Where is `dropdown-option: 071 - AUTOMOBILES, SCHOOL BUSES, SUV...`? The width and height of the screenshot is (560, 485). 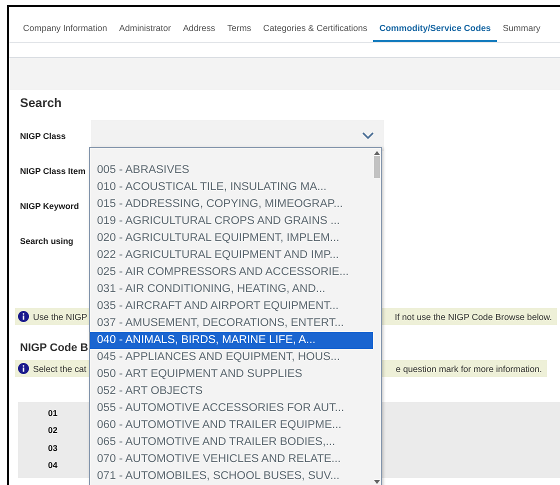
dropdown-option: 071 - AUTOMOBILES, SCHOOL BUSES, SUV... is located at coordinates (231, 476).